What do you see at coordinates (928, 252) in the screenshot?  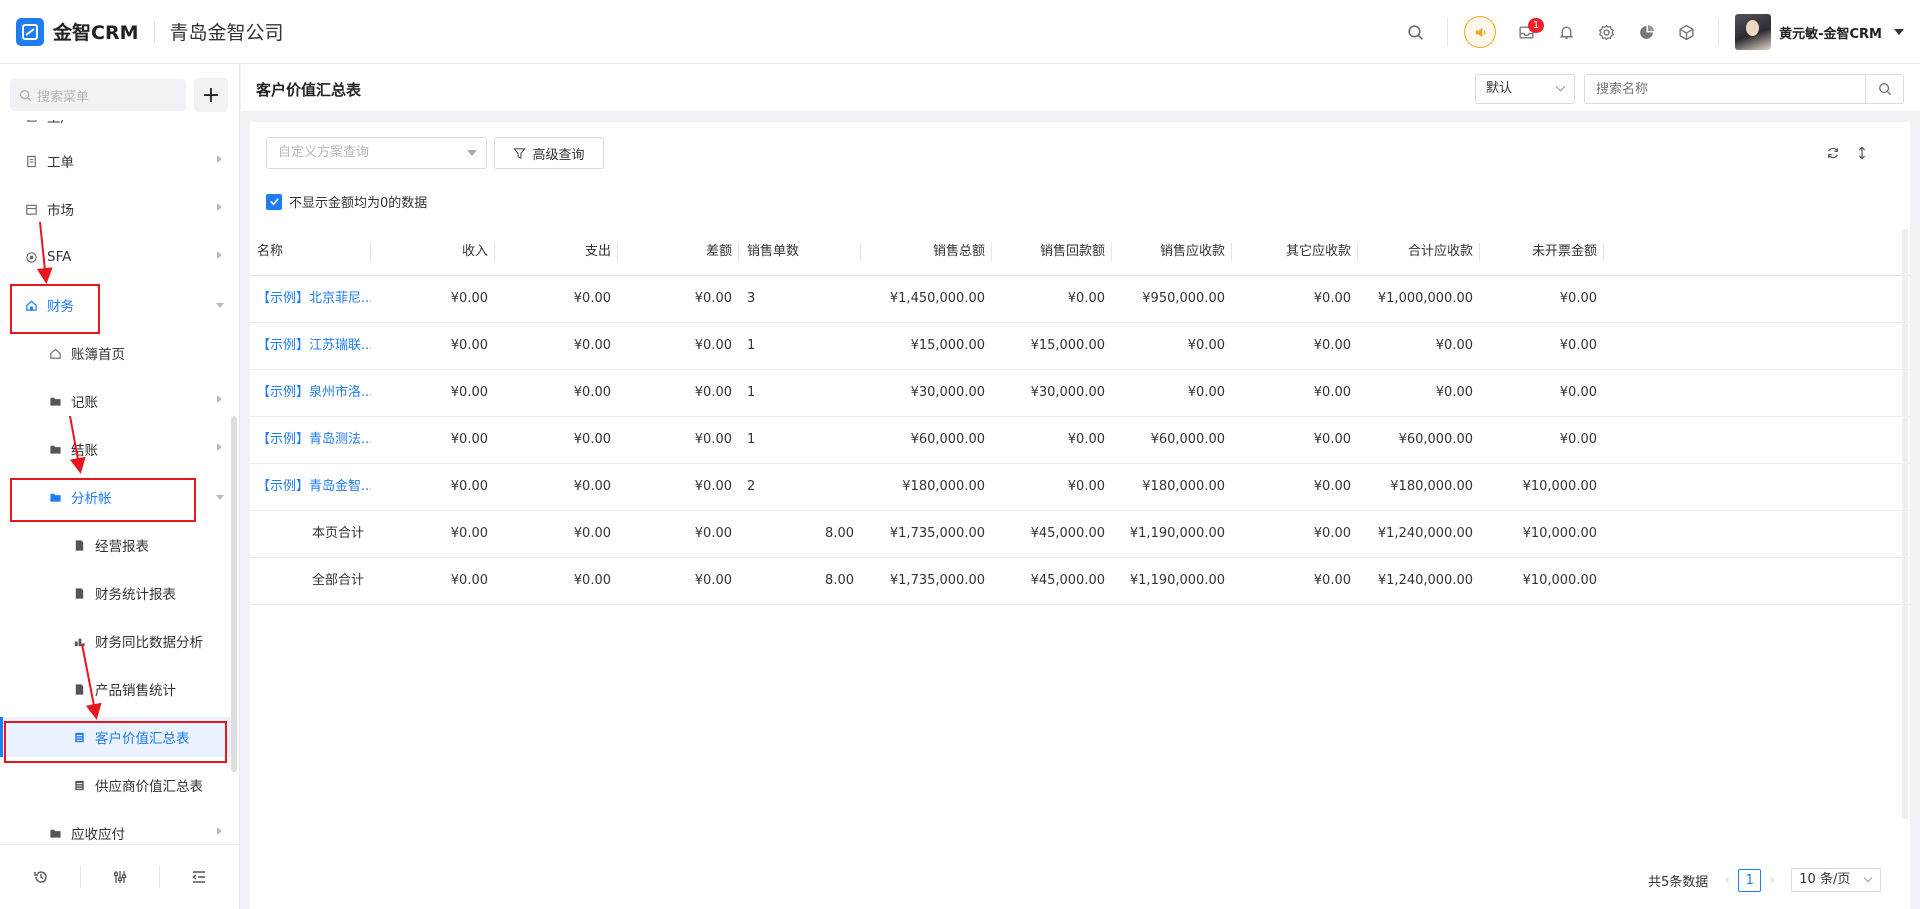 I see `column-header: 销售总额` at bounding box center [928, 252].